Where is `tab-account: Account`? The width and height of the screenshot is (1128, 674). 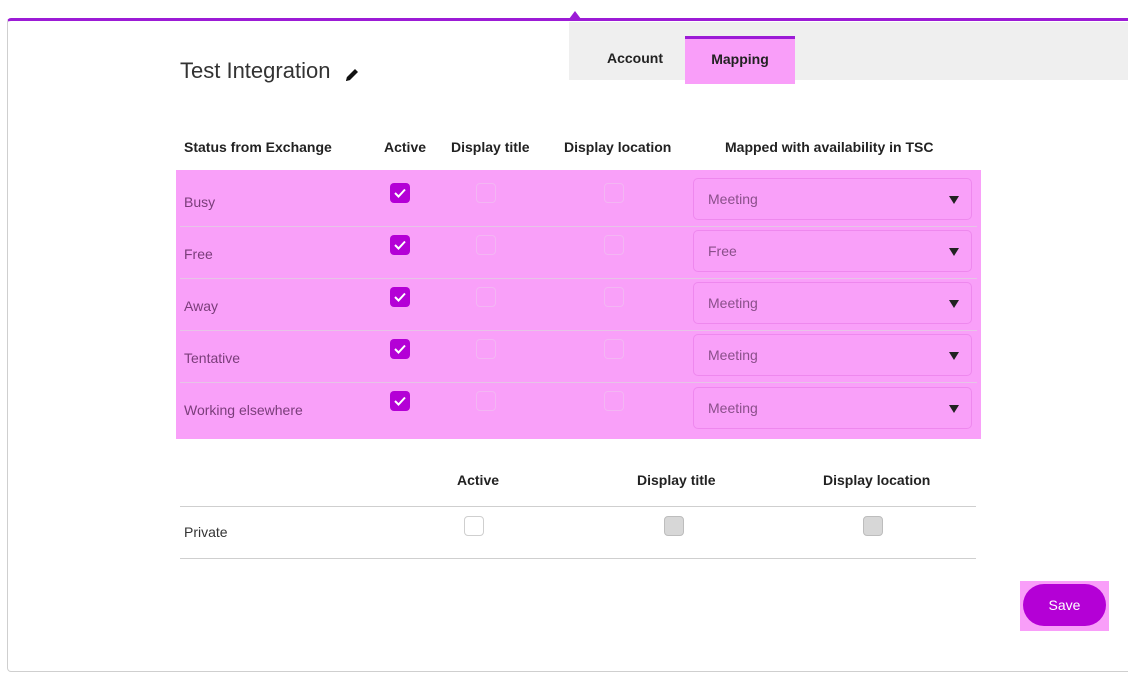 tab-account: Account is located at coordinates (635, 51).